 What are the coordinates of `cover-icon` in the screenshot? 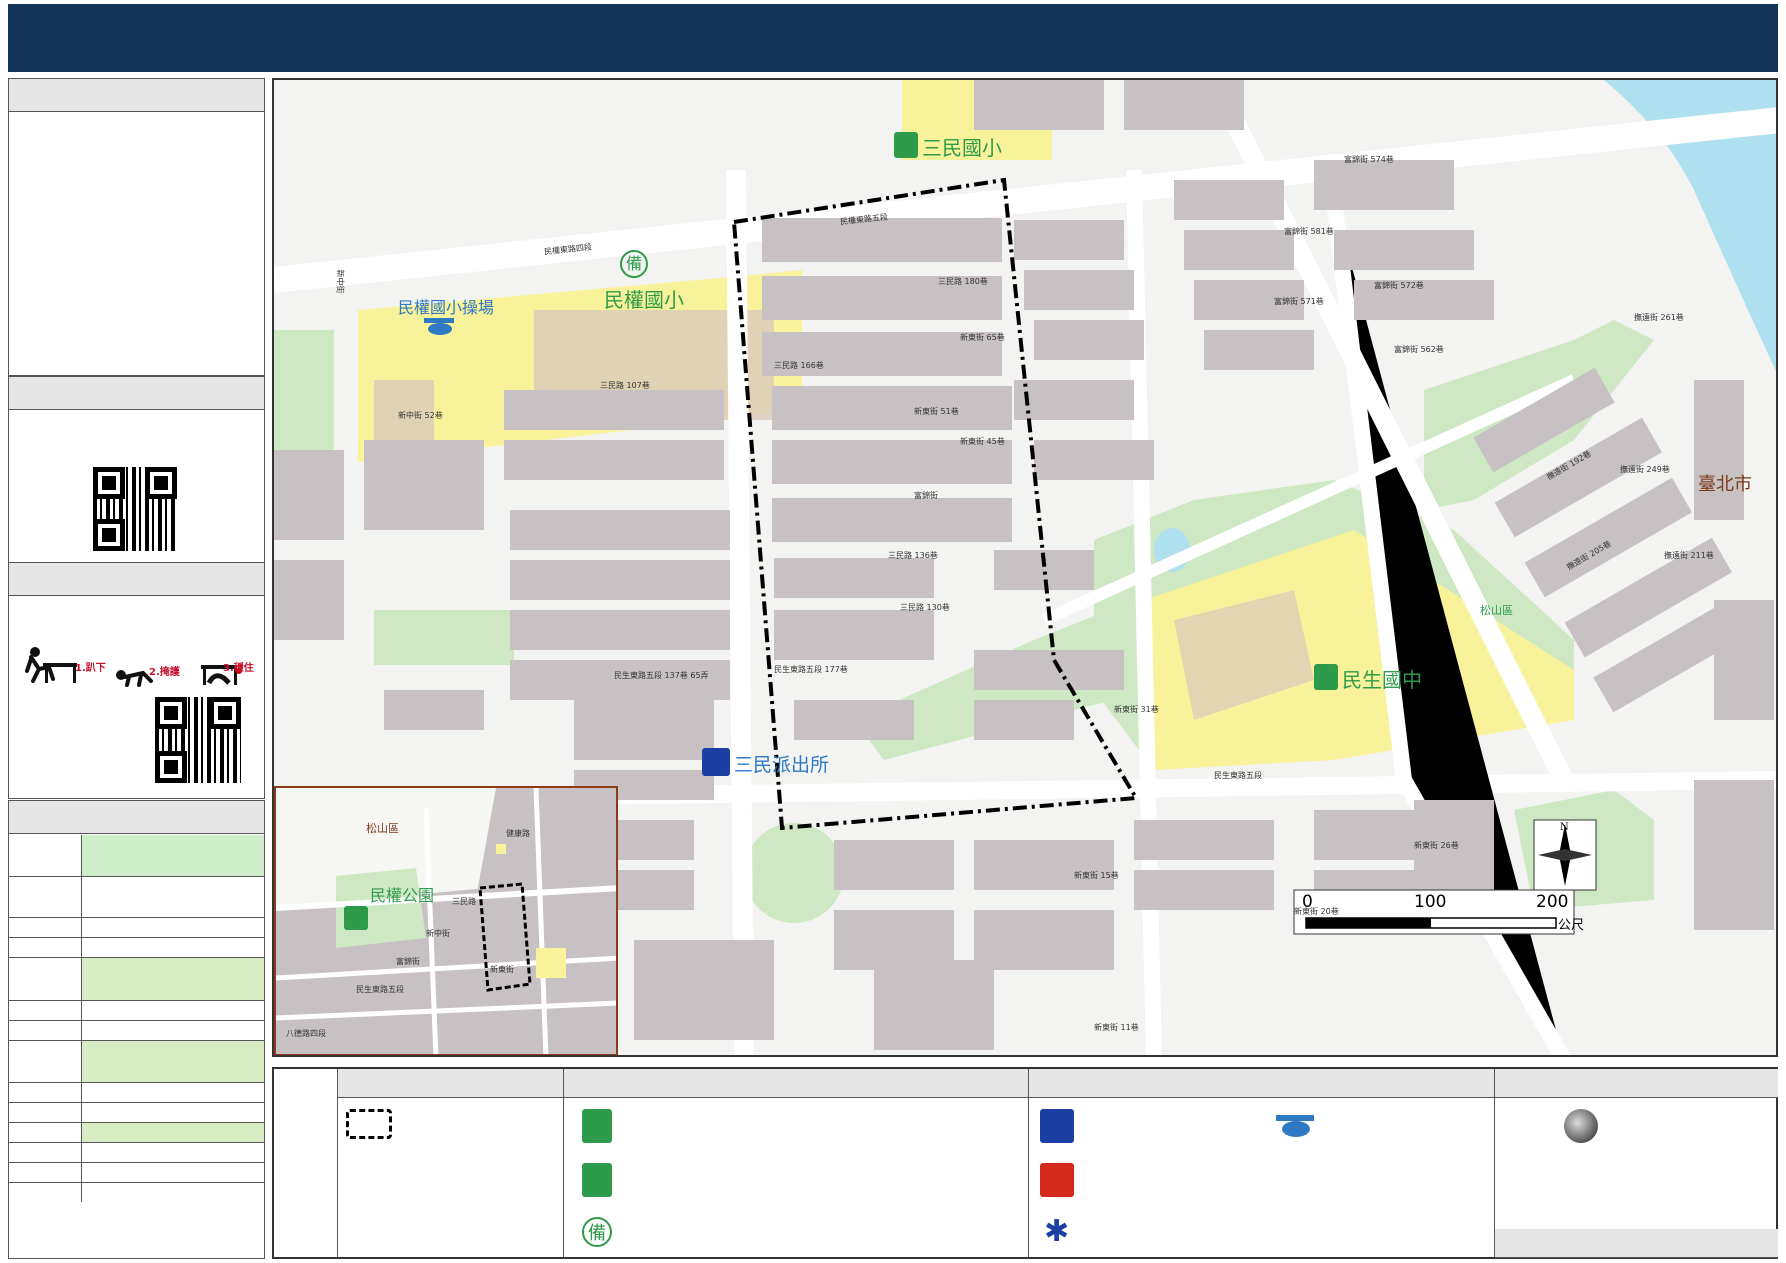 It's located at (134, 678).